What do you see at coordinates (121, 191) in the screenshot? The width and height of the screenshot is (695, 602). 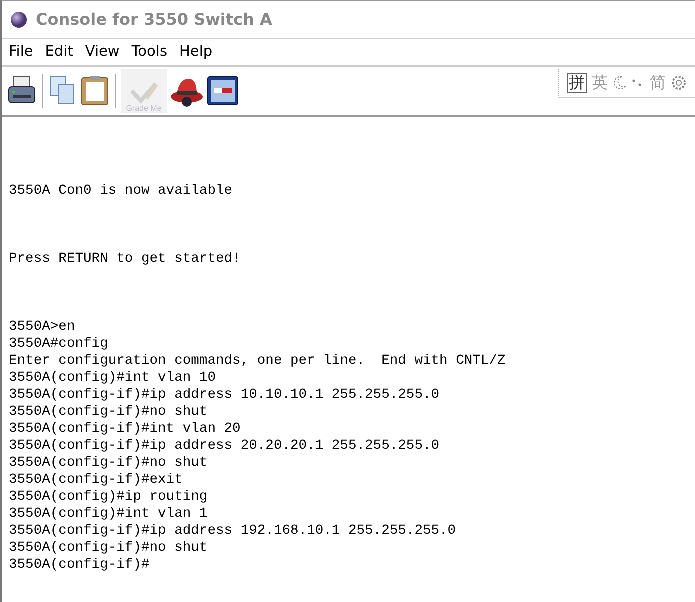 I see `console-line: 3550A Con0 is now available` at bounding box center [121, 191].